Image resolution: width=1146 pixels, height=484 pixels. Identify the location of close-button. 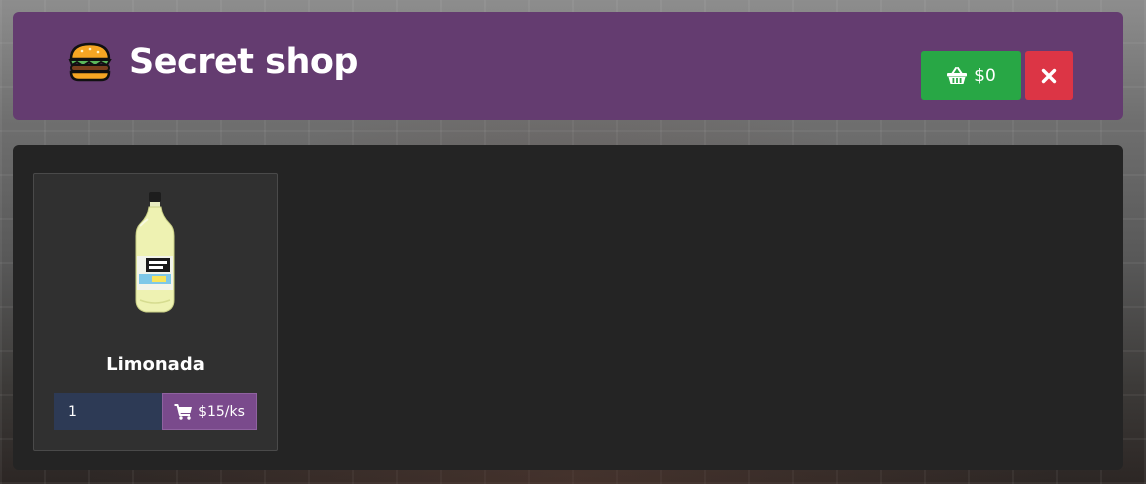
(1049, 75).